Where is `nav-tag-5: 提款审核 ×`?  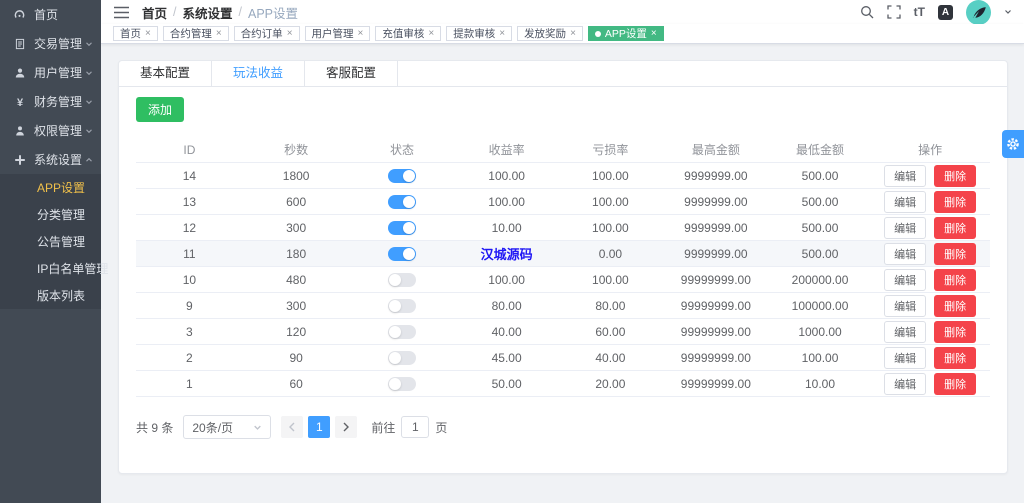 nav-tag-5: 提款审核 × is located at coordinates (479, 33).